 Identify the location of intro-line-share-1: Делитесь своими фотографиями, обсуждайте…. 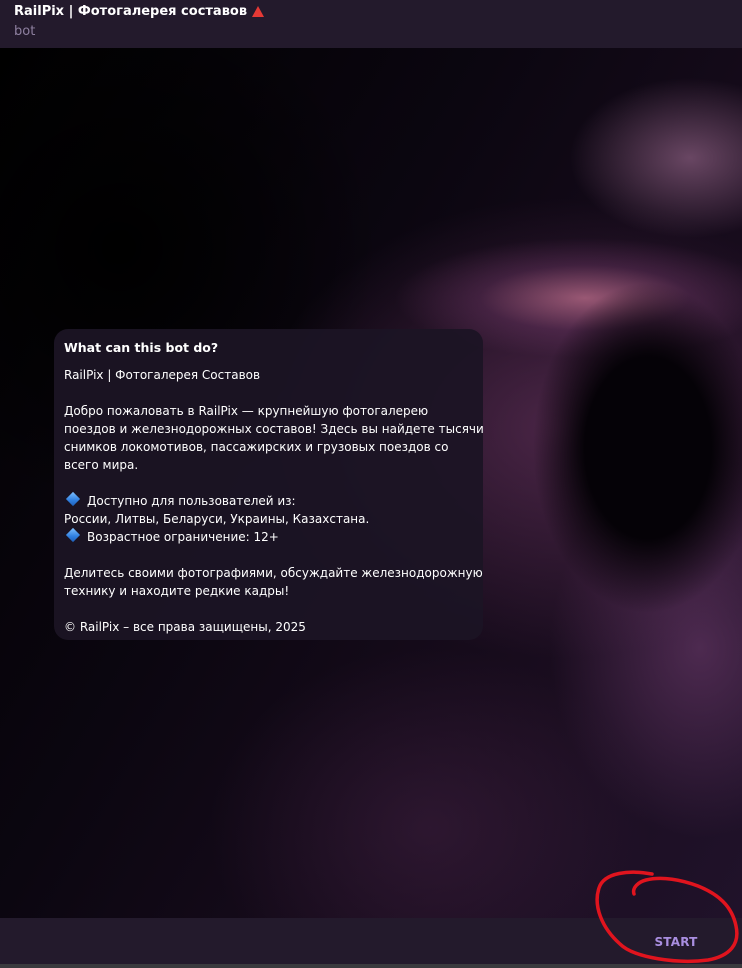
(273, 573).